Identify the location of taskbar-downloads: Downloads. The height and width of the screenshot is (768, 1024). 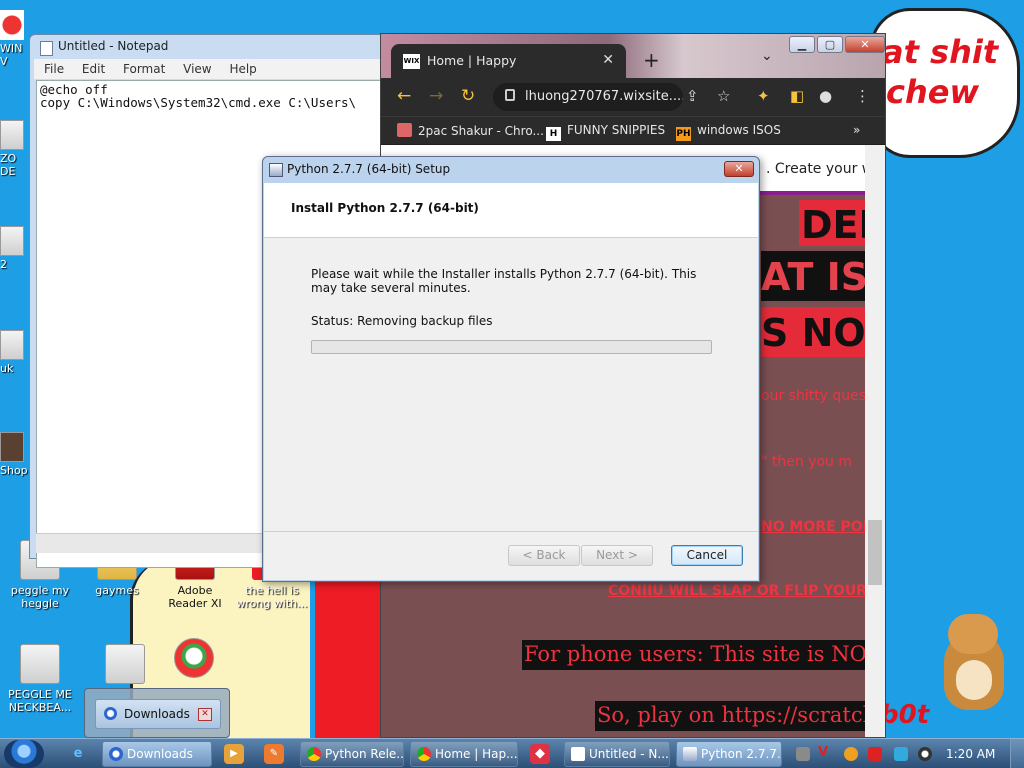
(157, 754).